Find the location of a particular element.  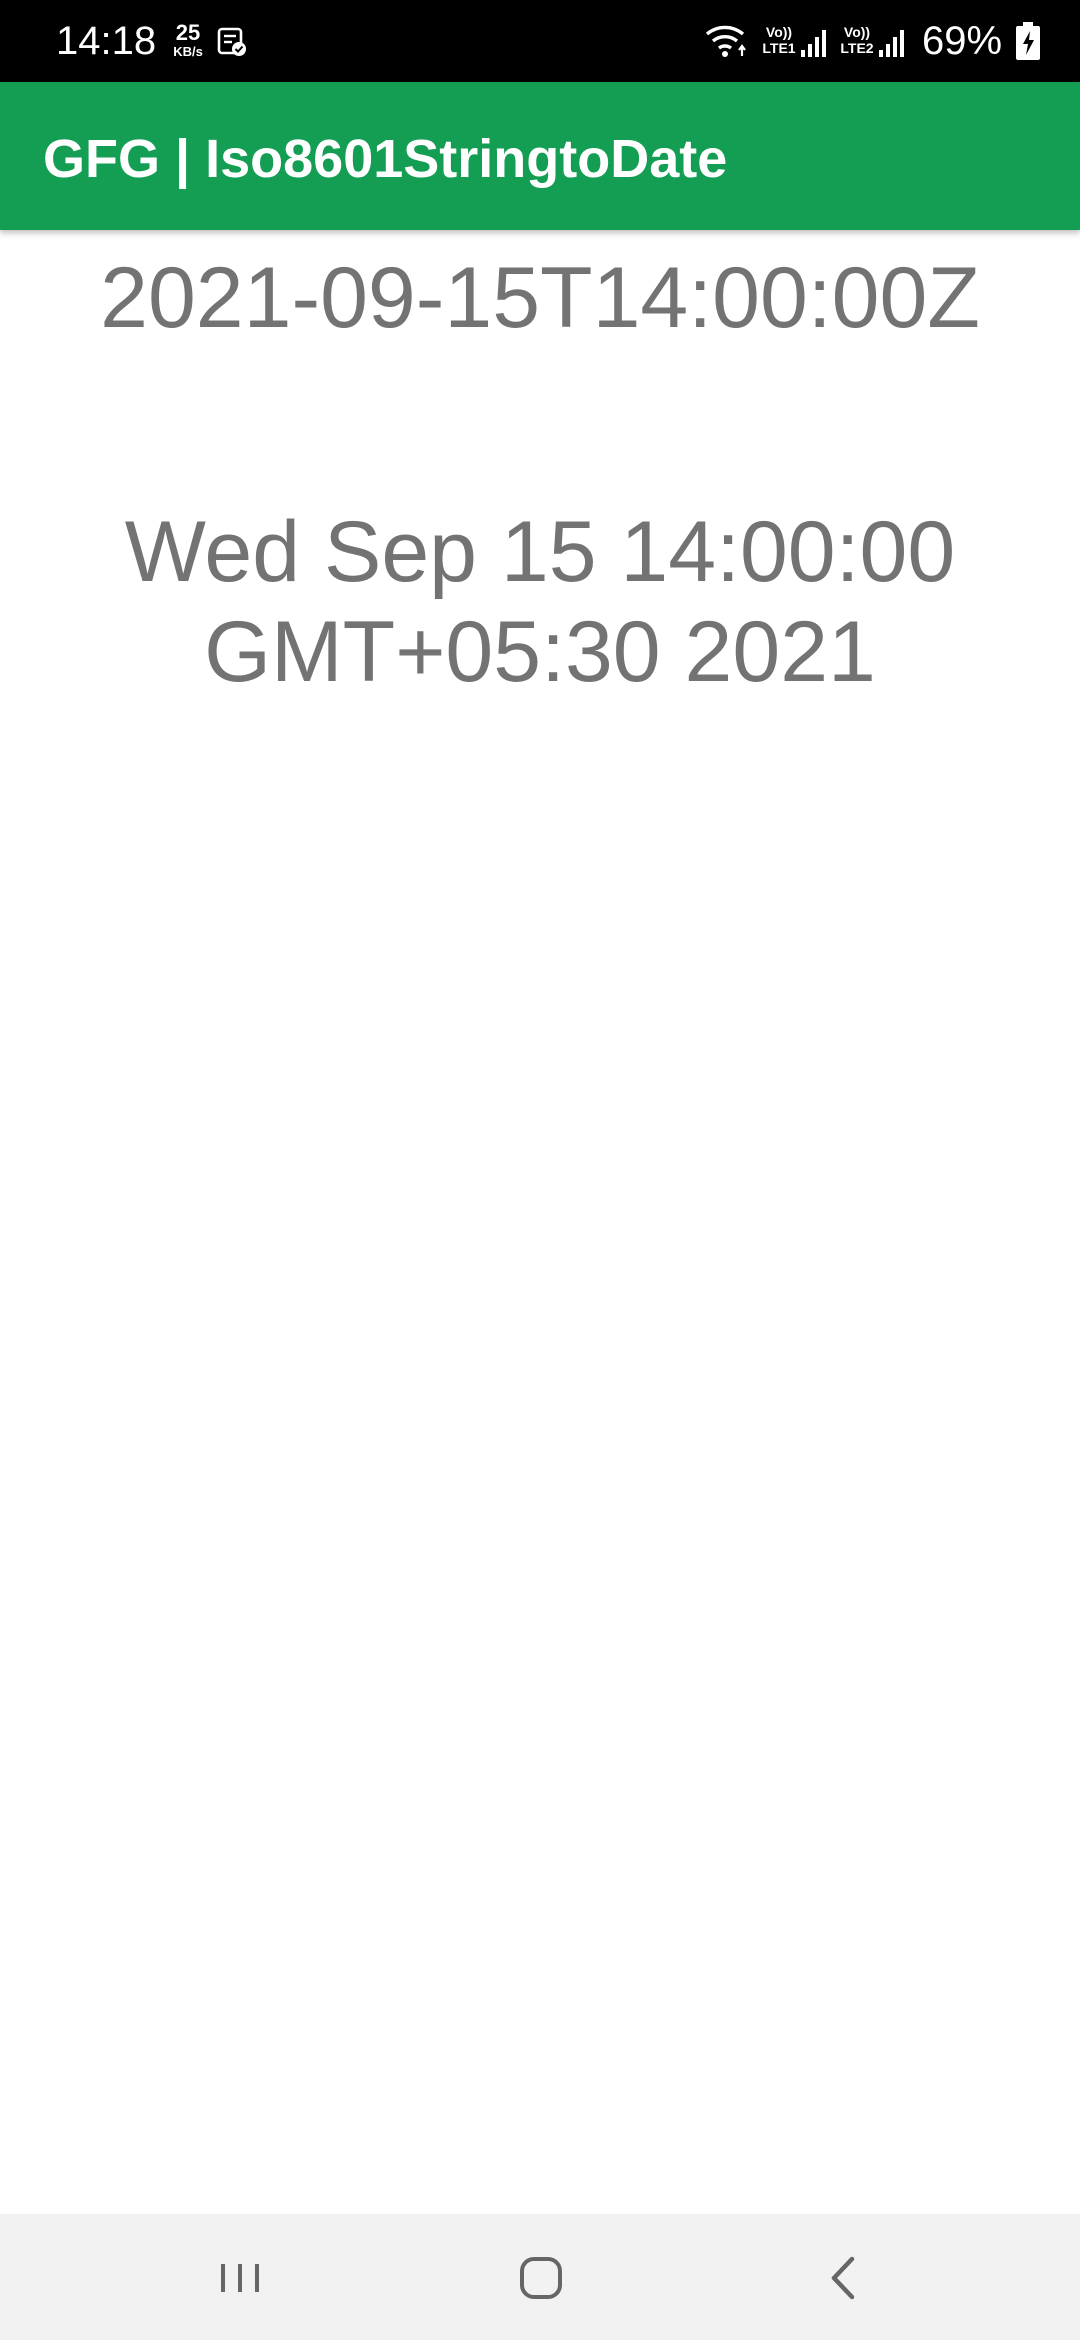

app-bar: GFG | Iso8601StringtoDate is located at coordinates (540, 156).